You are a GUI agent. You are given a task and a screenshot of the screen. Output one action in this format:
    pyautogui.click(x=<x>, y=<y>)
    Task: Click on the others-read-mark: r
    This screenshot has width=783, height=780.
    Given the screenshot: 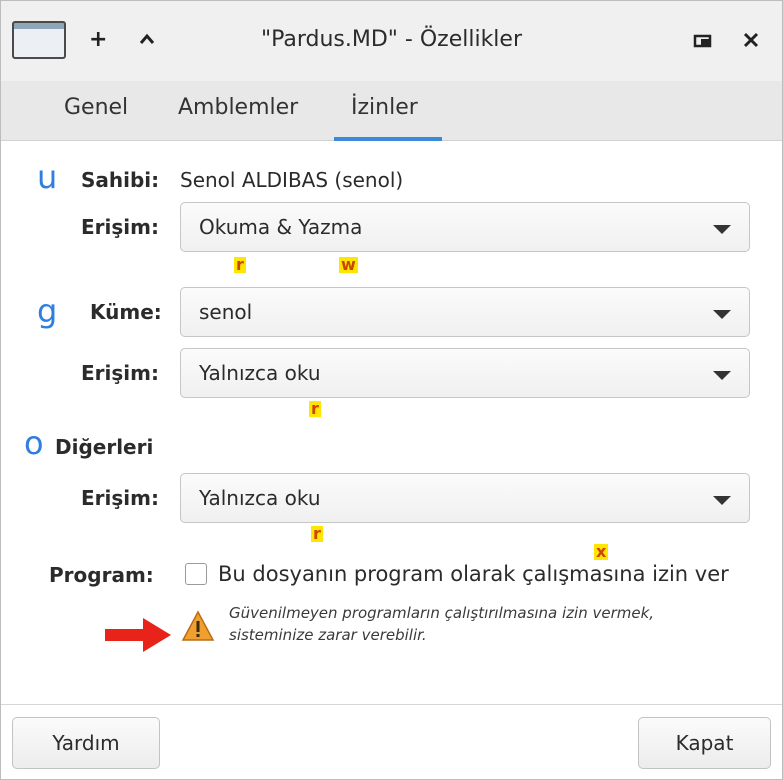 What is the action you would take?
    pyautogui.click(x=317, y=533)
    